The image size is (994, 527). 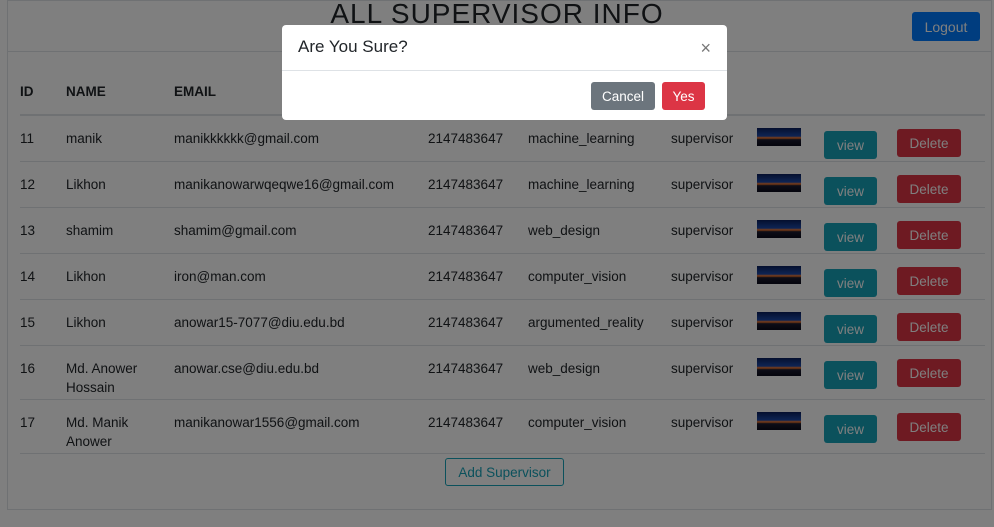 I want to click on dialog-title: Are You Sure?, so click(x=353, y=46).